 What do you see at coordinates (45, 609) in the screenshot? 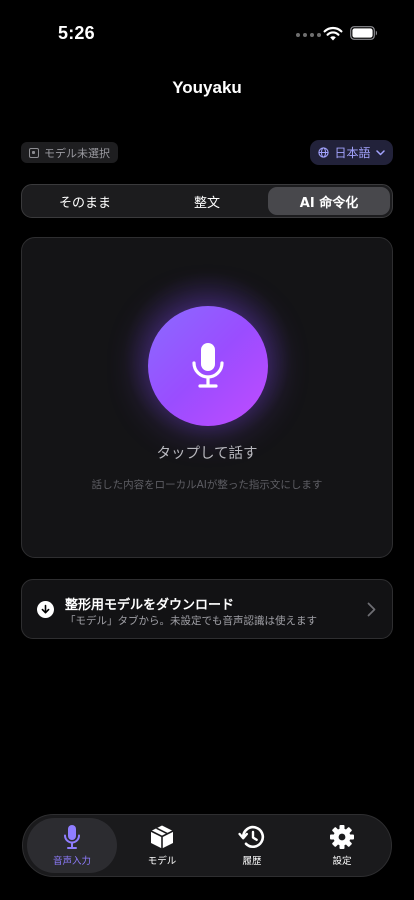
I see `download-icon` at bounding box center [45, 609].